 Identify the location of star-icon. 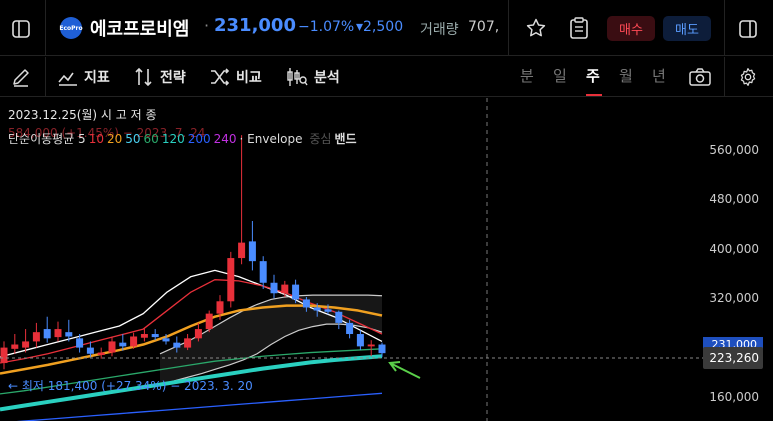
(536, 28).